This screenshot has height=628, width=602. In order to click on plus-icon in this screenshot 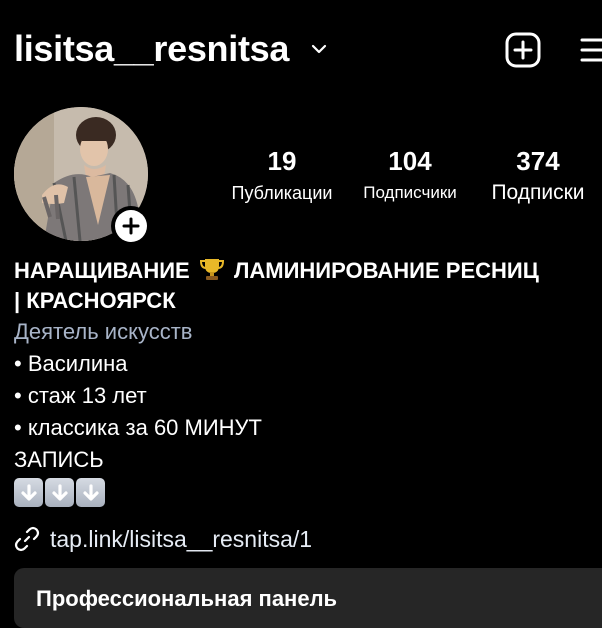, I will do `click(131, 226)`.